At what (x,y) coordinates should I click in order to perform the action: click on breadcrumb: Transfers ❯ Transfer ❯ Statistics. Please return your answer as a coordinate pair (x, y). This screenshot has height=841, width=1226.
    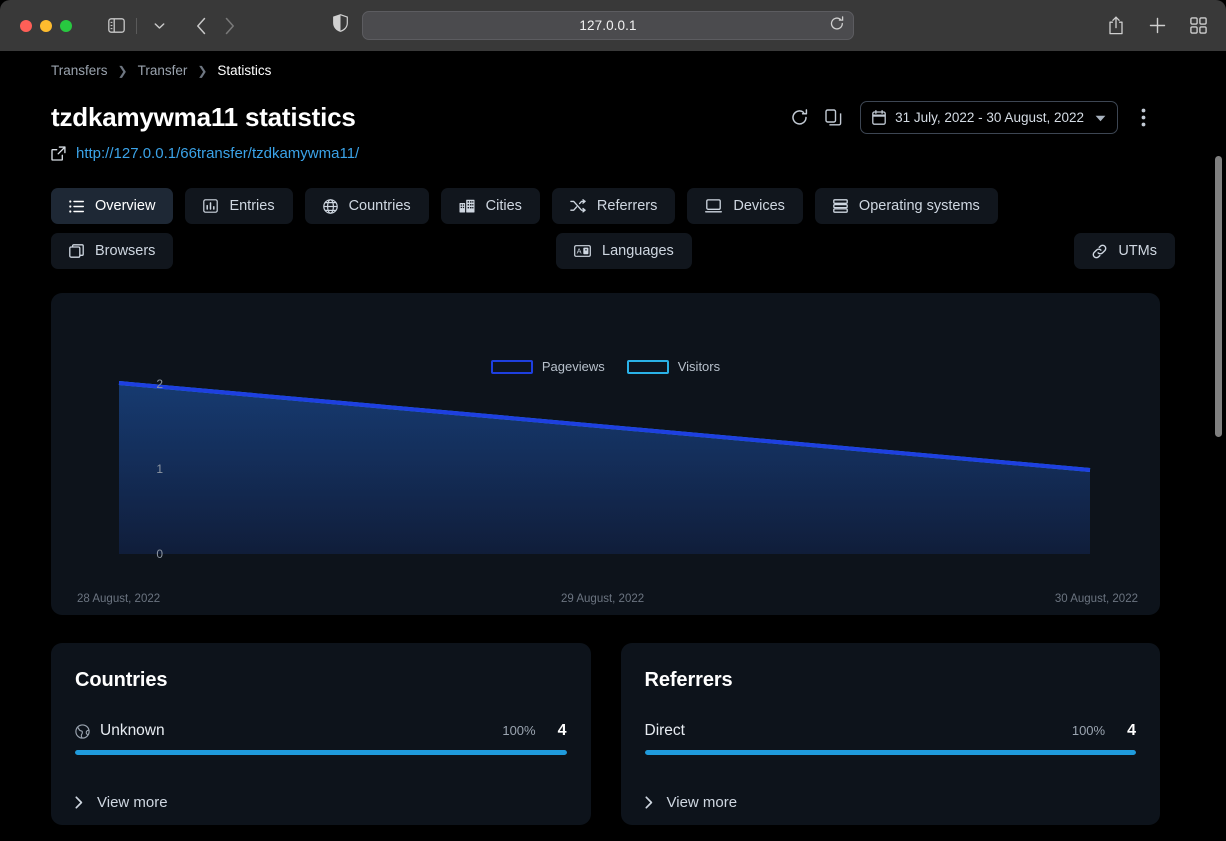
    Looking at the image, I should click on (638, 70).